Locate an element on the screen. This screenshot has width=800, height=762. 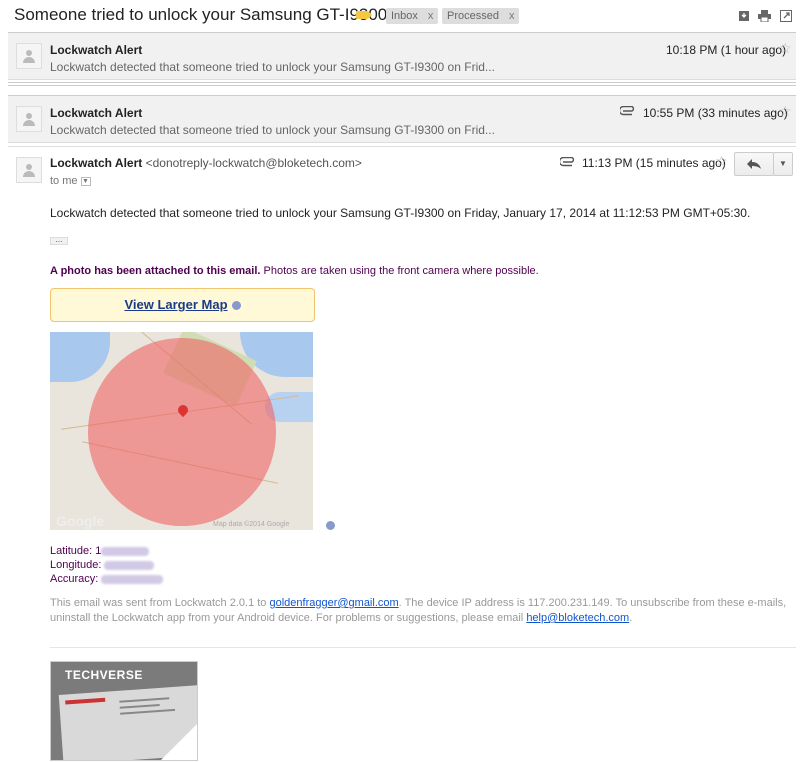
print-icon is located at coordinates (764, 16).